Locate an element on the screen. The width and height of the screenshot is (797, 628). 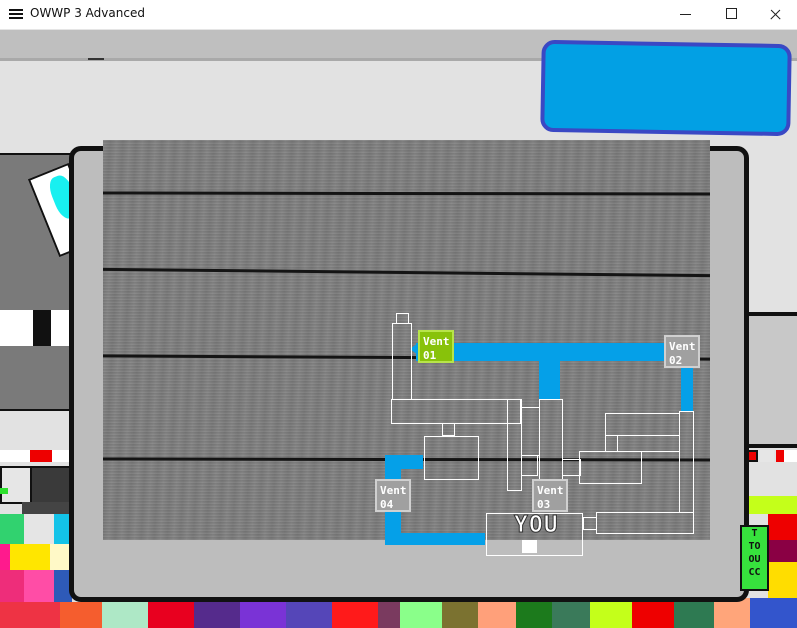
player-marker is located at coordinates (529, 546).